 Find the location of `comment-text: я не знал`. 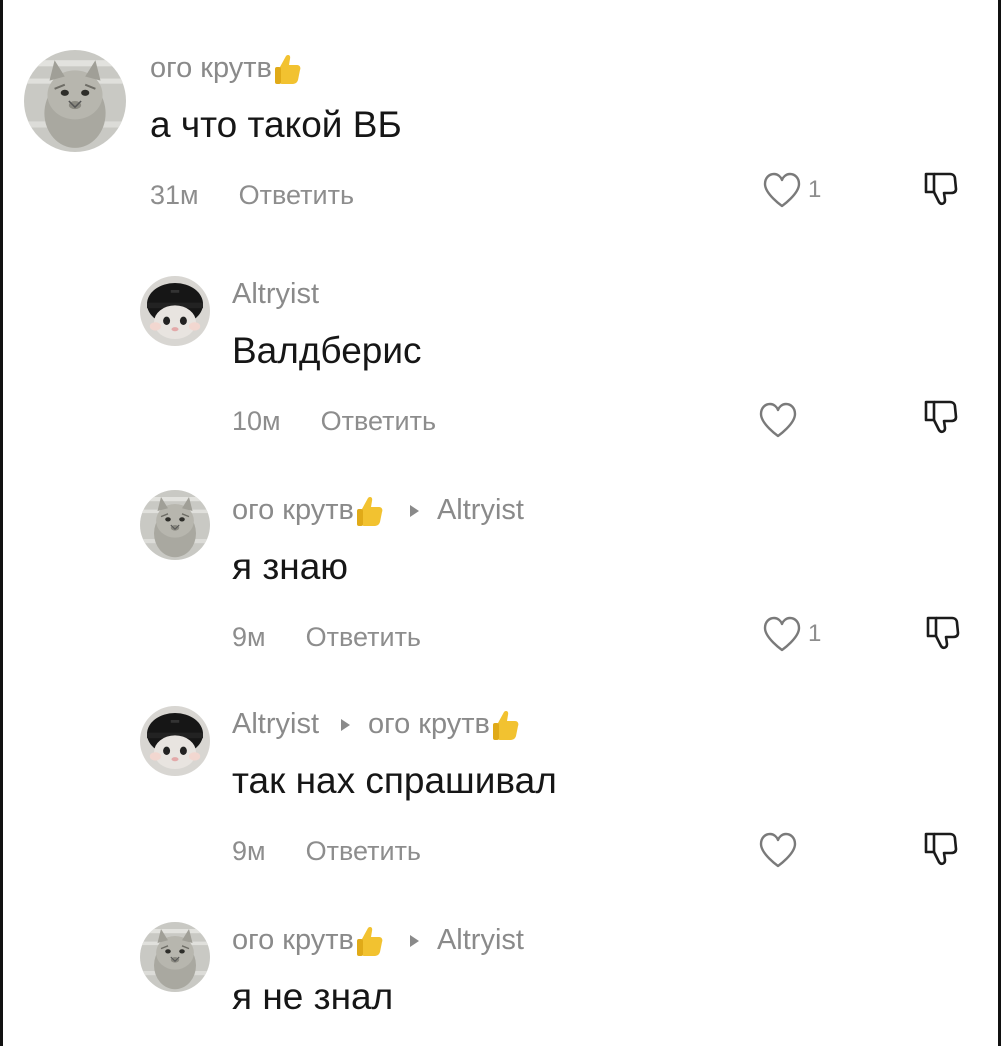

comment-text: я не знал is located at coordinates (313, 996).